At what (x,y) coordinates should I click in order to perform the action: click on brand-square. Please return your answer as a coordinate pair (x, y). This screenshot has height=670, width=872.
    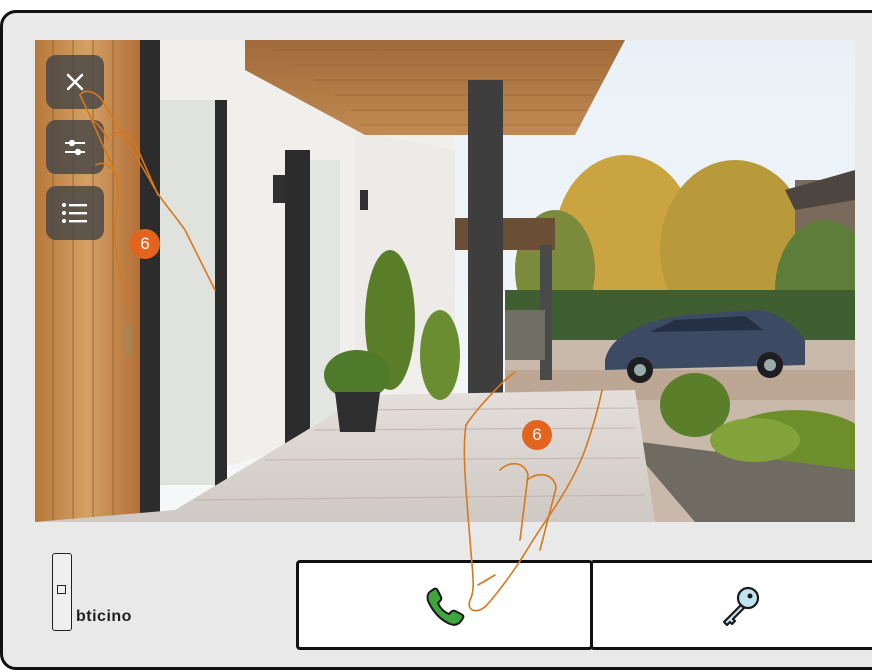
    Looking at the image, I should click on (61, 589).